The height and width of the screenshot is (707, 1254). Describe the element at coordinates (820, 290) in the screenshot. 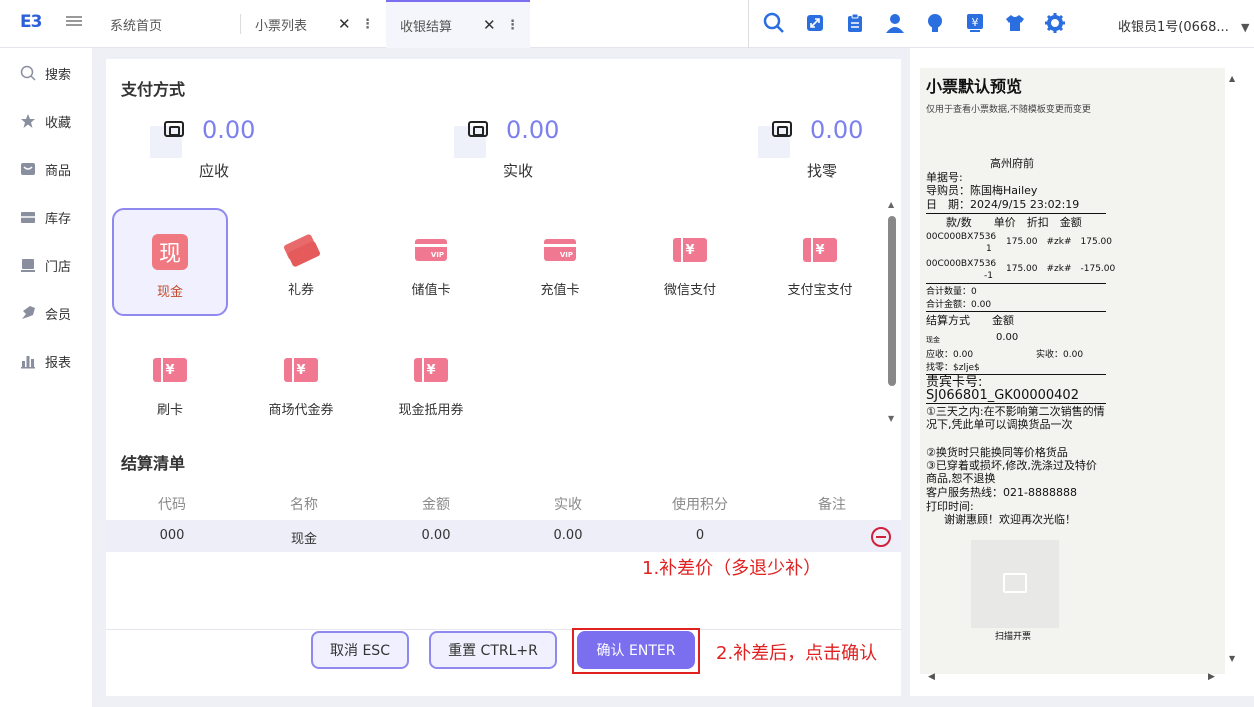

I see `method-label: 支付宝支付` at that location.